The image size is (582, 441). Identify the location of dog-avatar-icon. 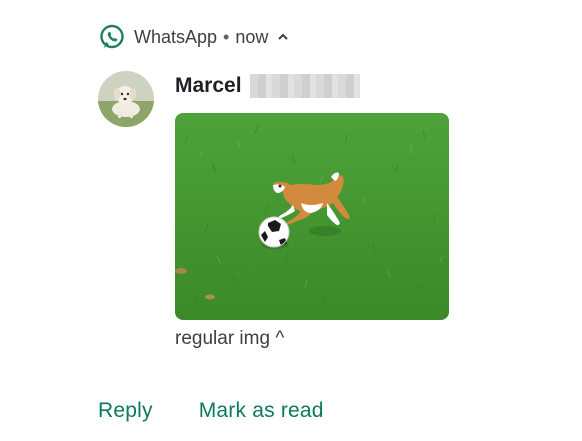
(126, 99).